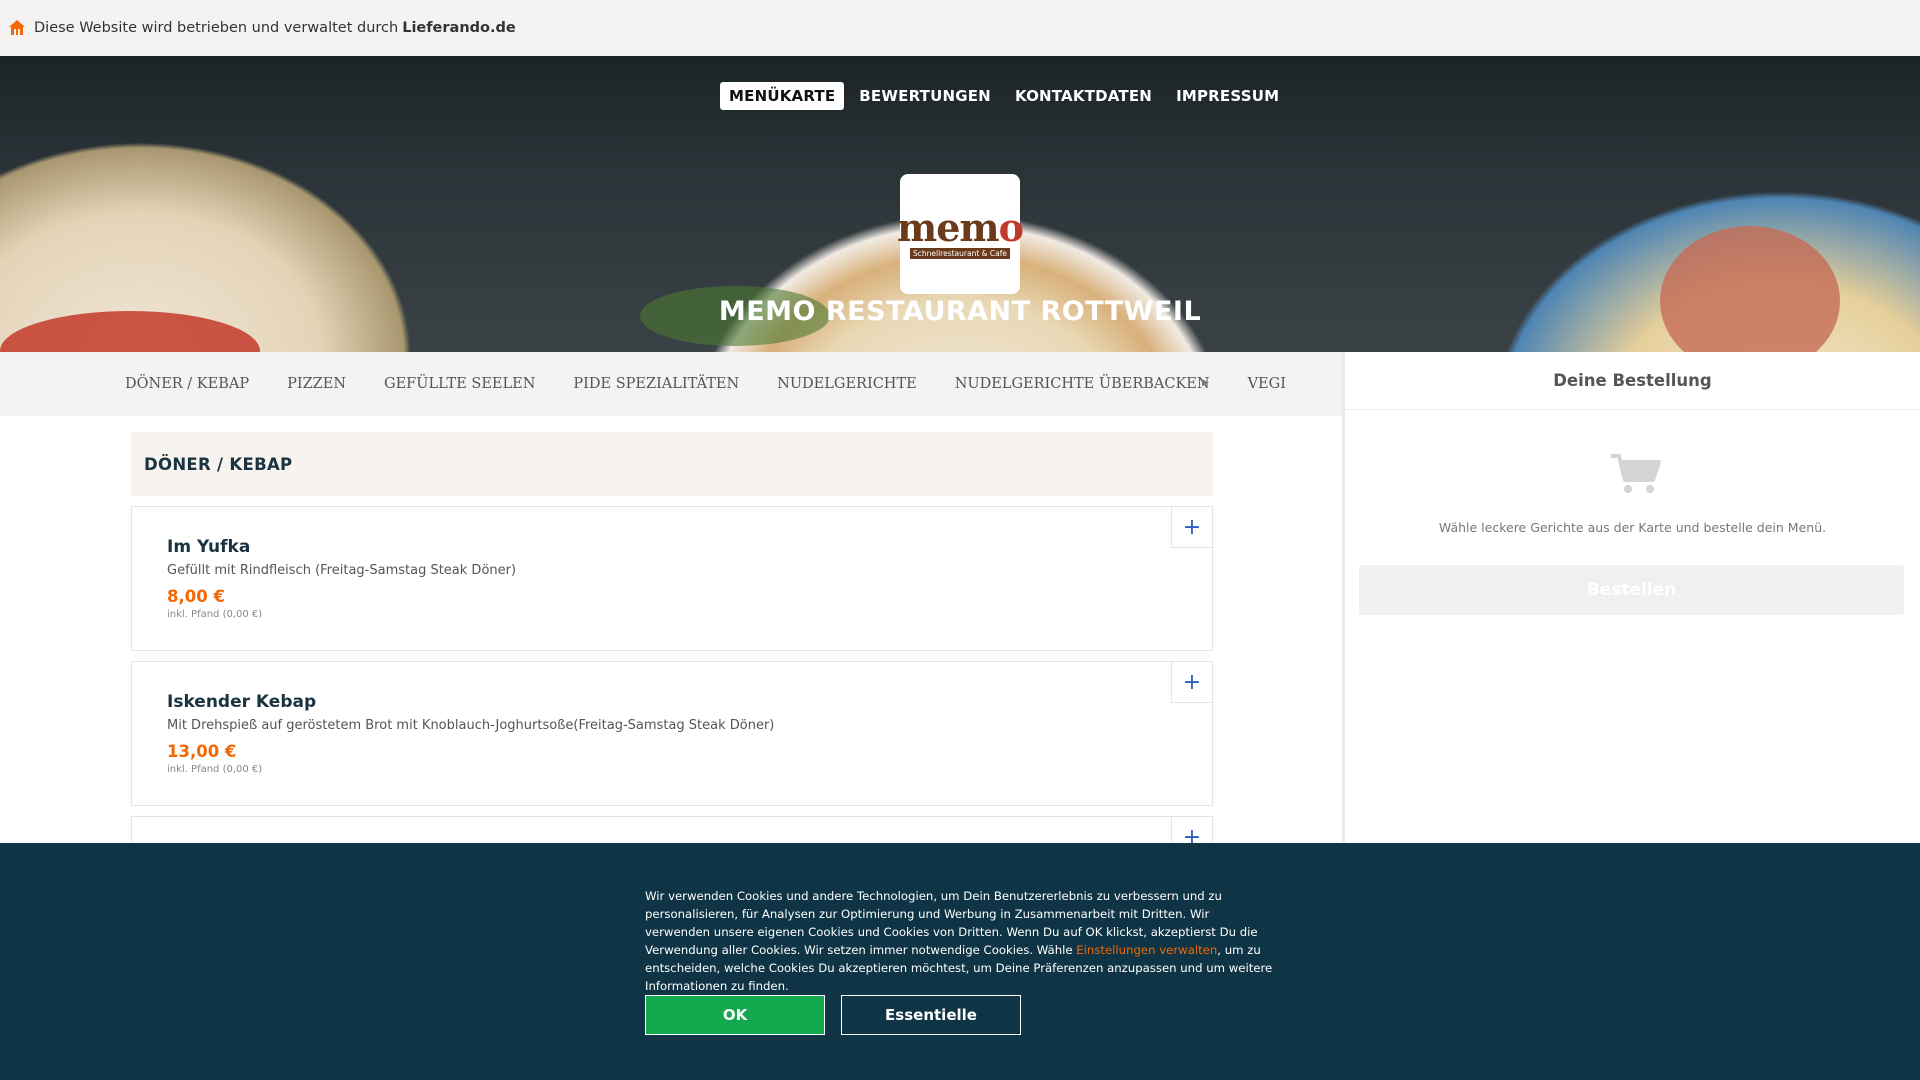 The height and width of the screenshot is (1080, 1920). What do you see at coordinates (1267, 384) in the screenshot?
I see `category-vegi: VEGI` at bounding box center [1267, 384].